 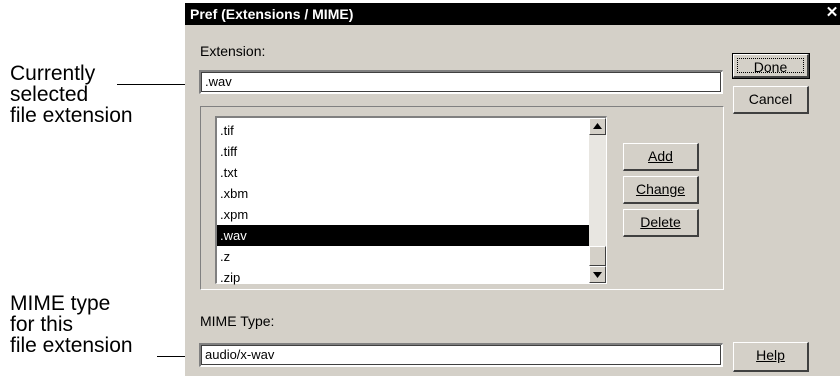 I want to click on list-item: .xpm, so click(x=406, y=214).